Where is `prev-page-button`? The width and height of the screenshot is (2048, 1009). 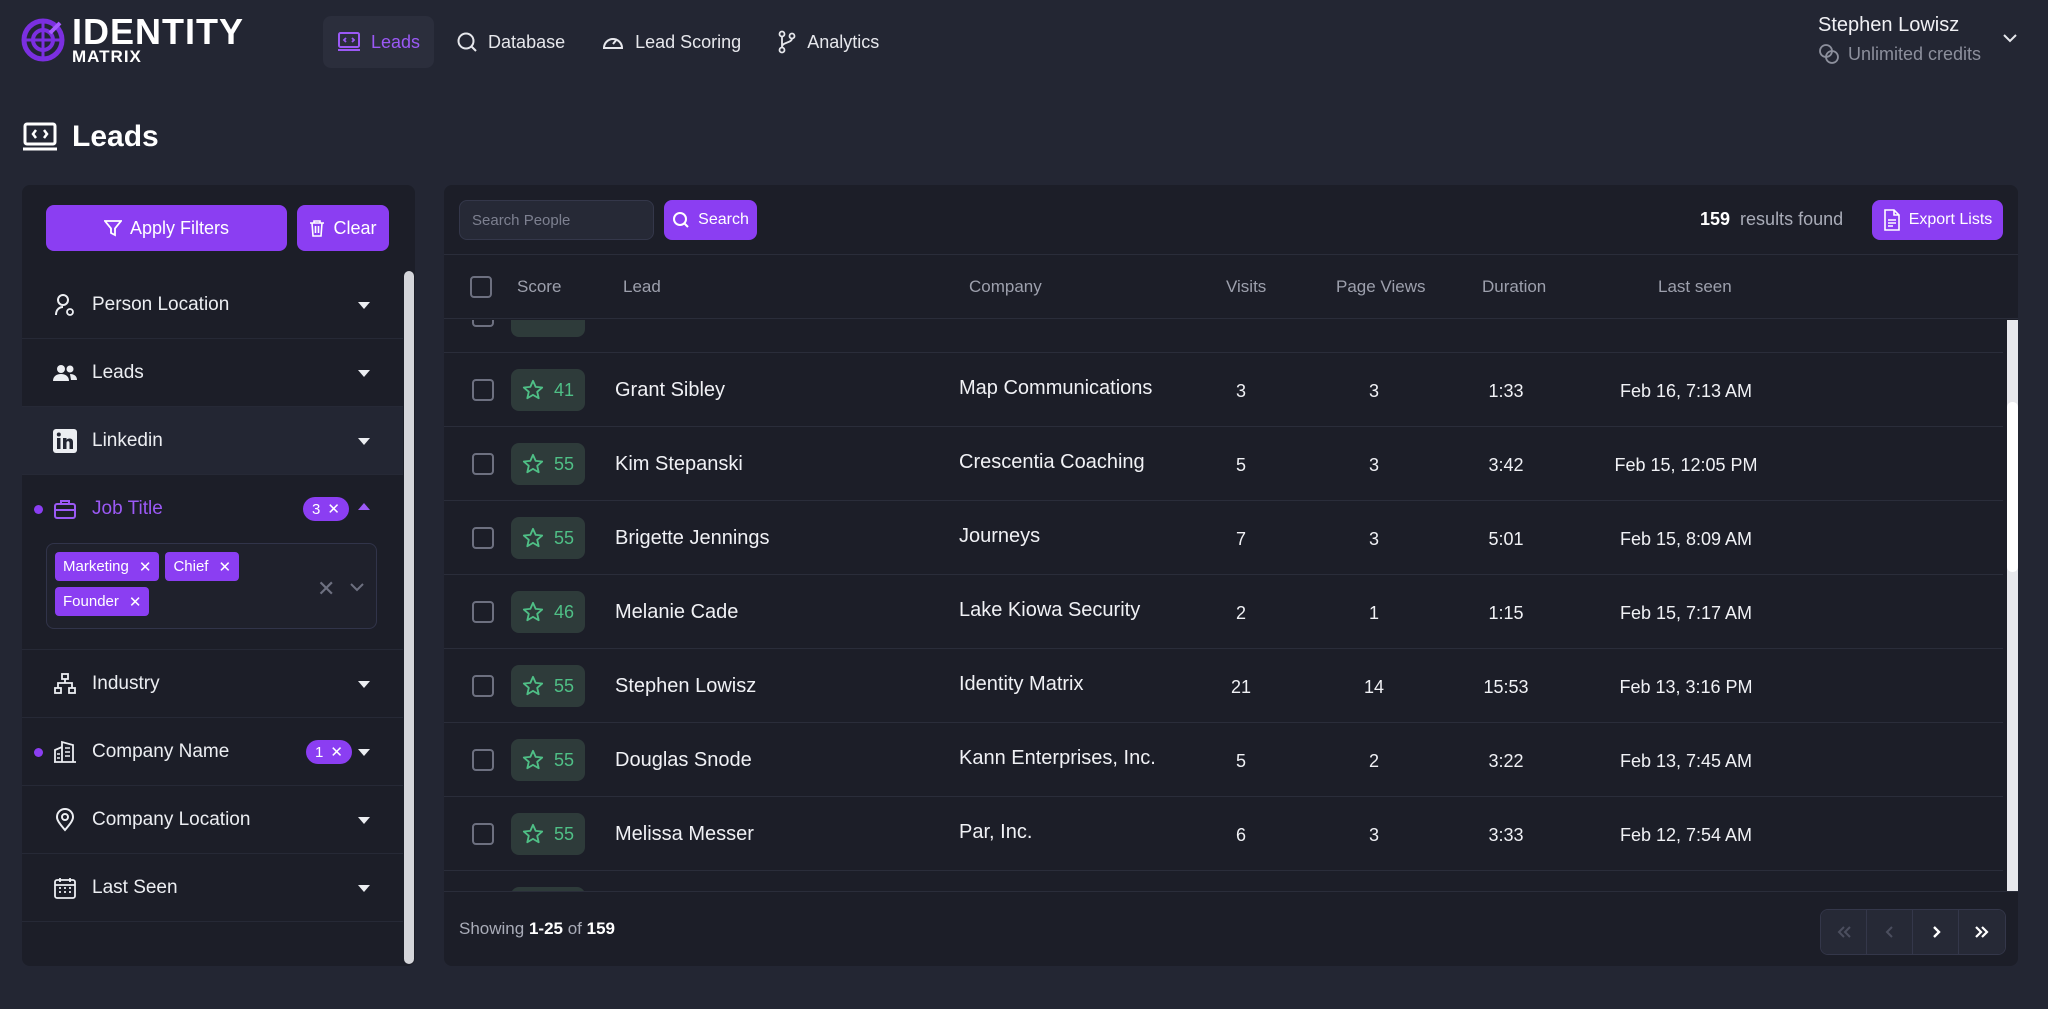 prev-page-button is located at coordinates (1890, 932).